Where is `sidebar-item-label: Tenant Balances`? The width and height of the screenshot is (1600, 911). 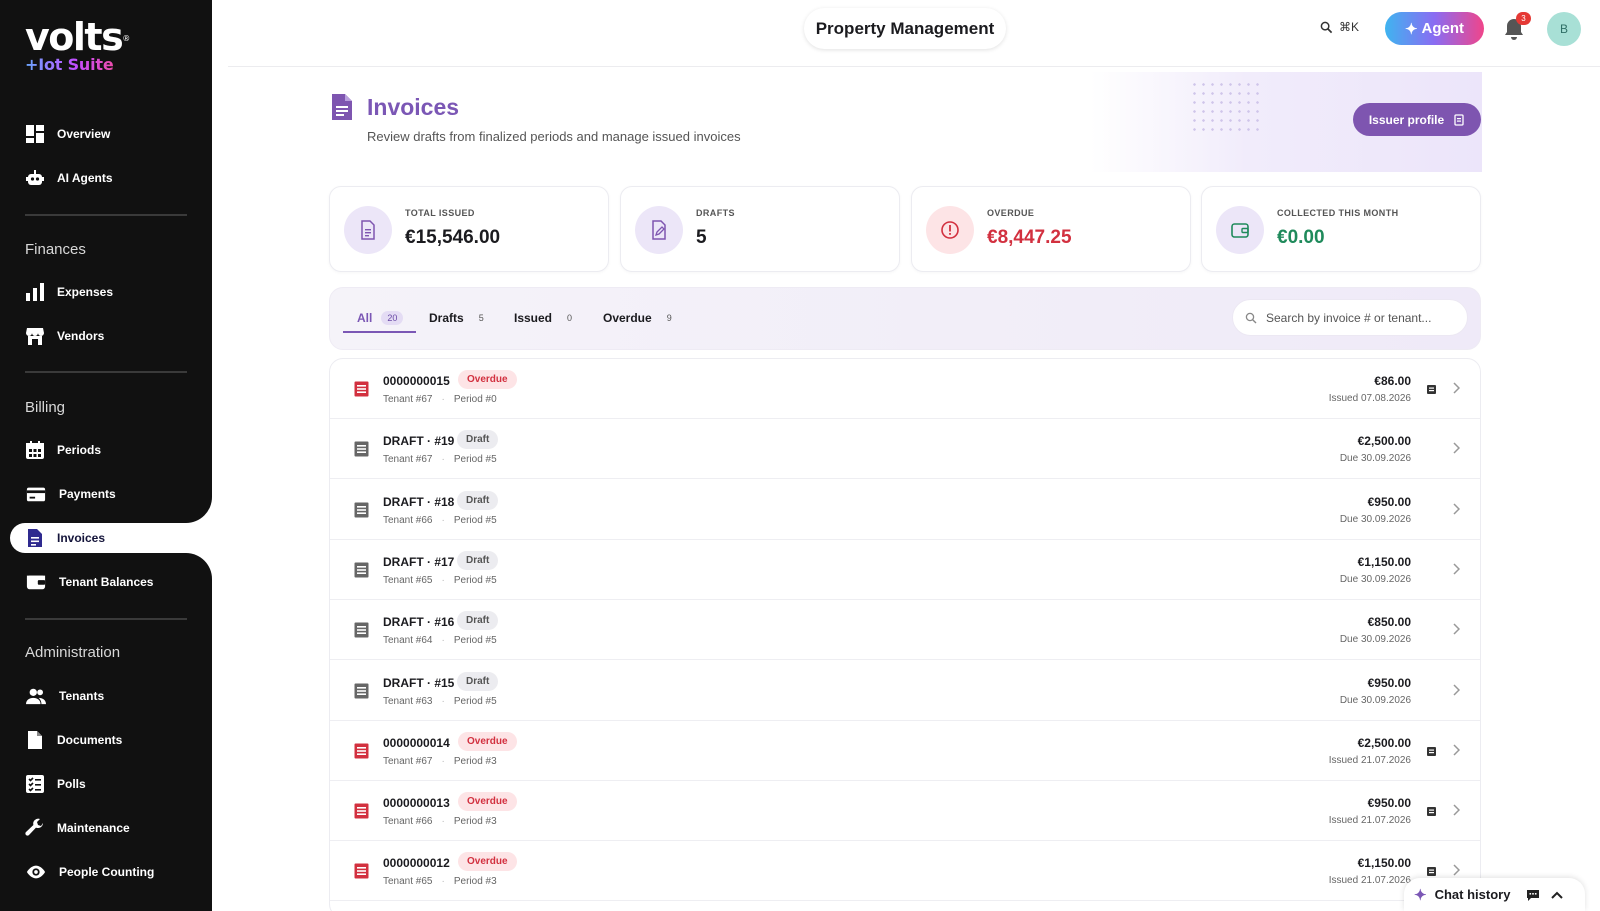 sidebar-item-label: Tenant Balances is located at coordinates (106, 582).